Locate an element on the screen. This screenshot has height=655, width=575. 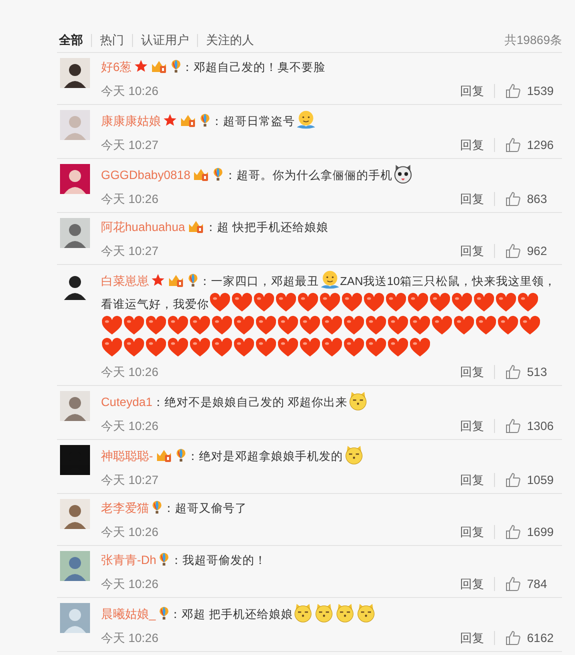
like-button: 1306 is located at coordinates (532, 426).